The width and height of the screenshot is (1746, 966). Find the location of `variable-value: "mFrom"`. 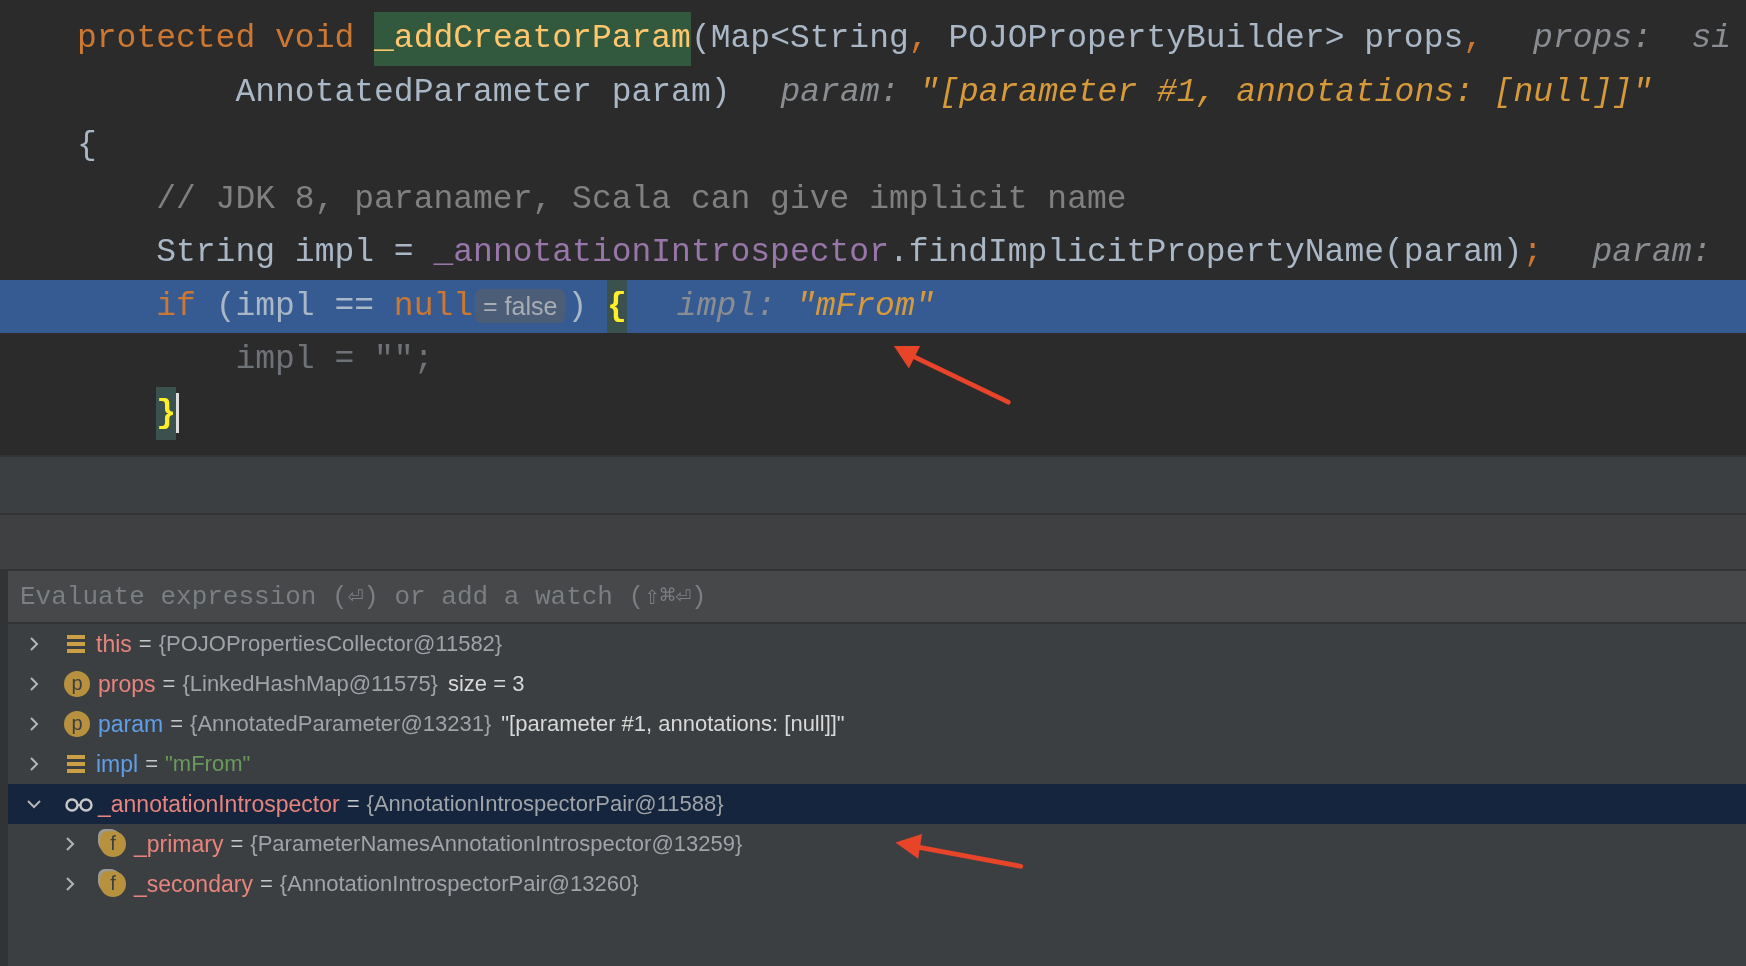

variable-value: "mFrom" is located at coordinates (208, 764).